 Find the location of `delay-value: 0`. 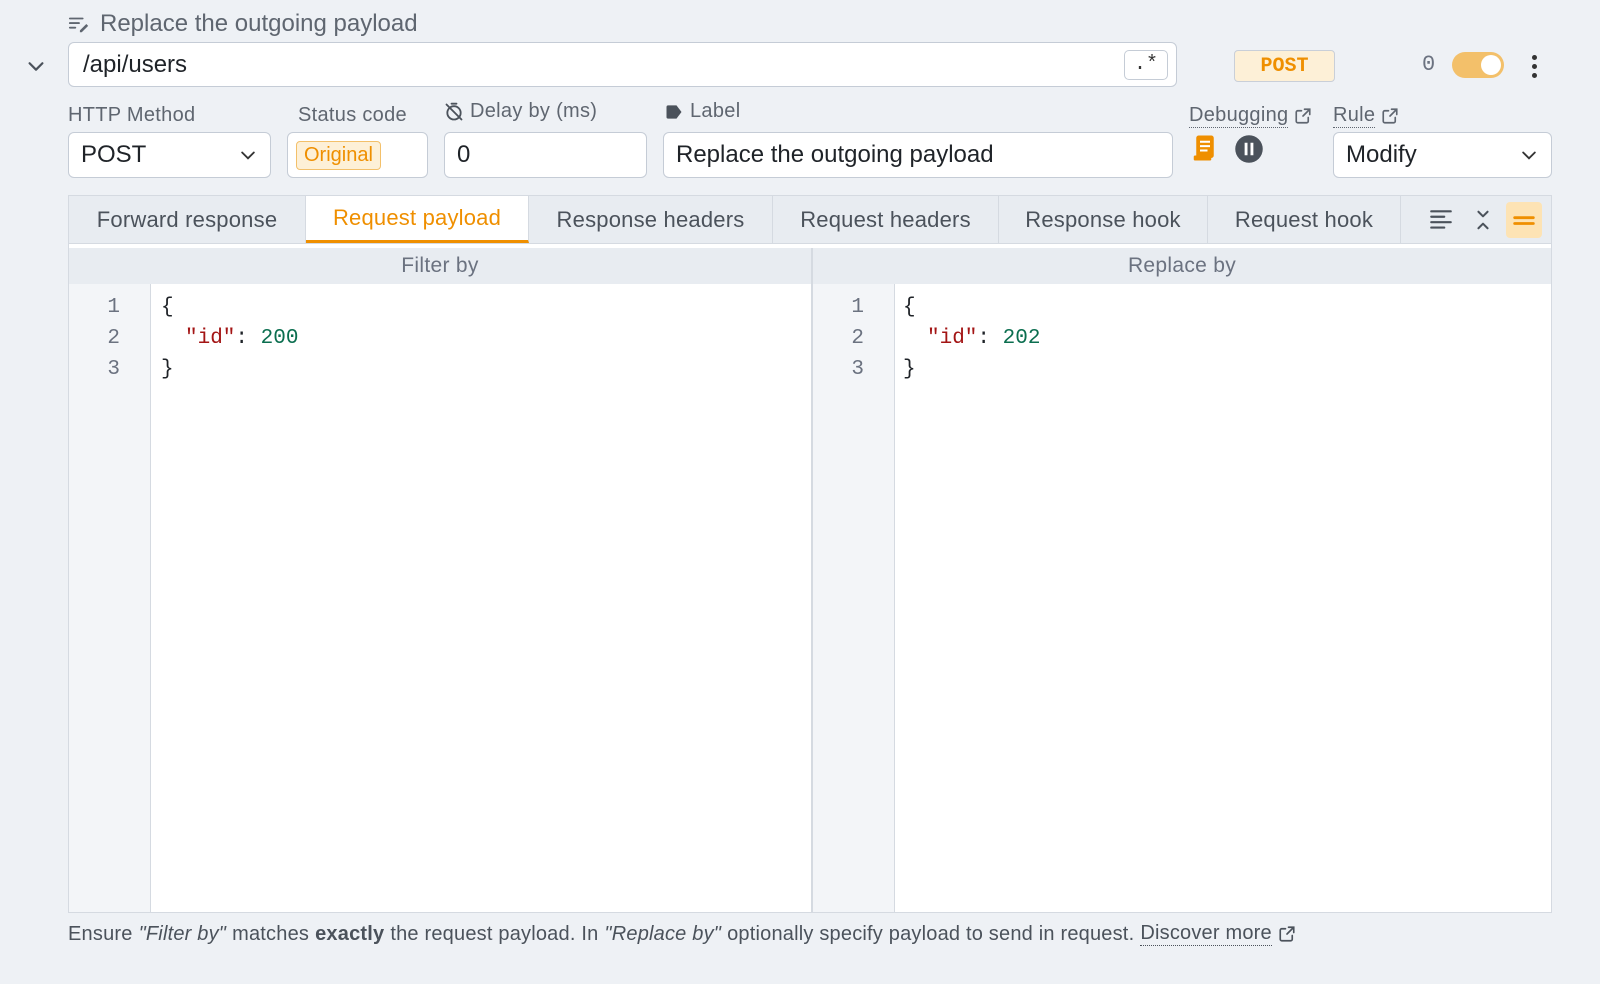

delay-value: 0 is located at coordinates (464, 154).